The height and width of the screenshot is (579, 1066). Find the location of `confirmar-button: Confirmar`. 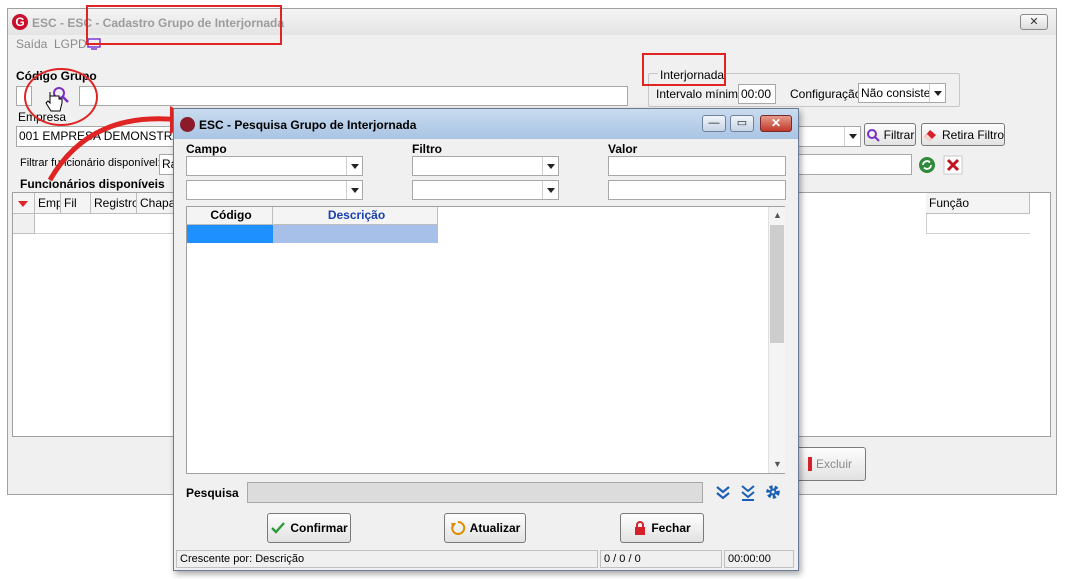

confirmar-button: Confirmar is located at coordinates (309, 528).